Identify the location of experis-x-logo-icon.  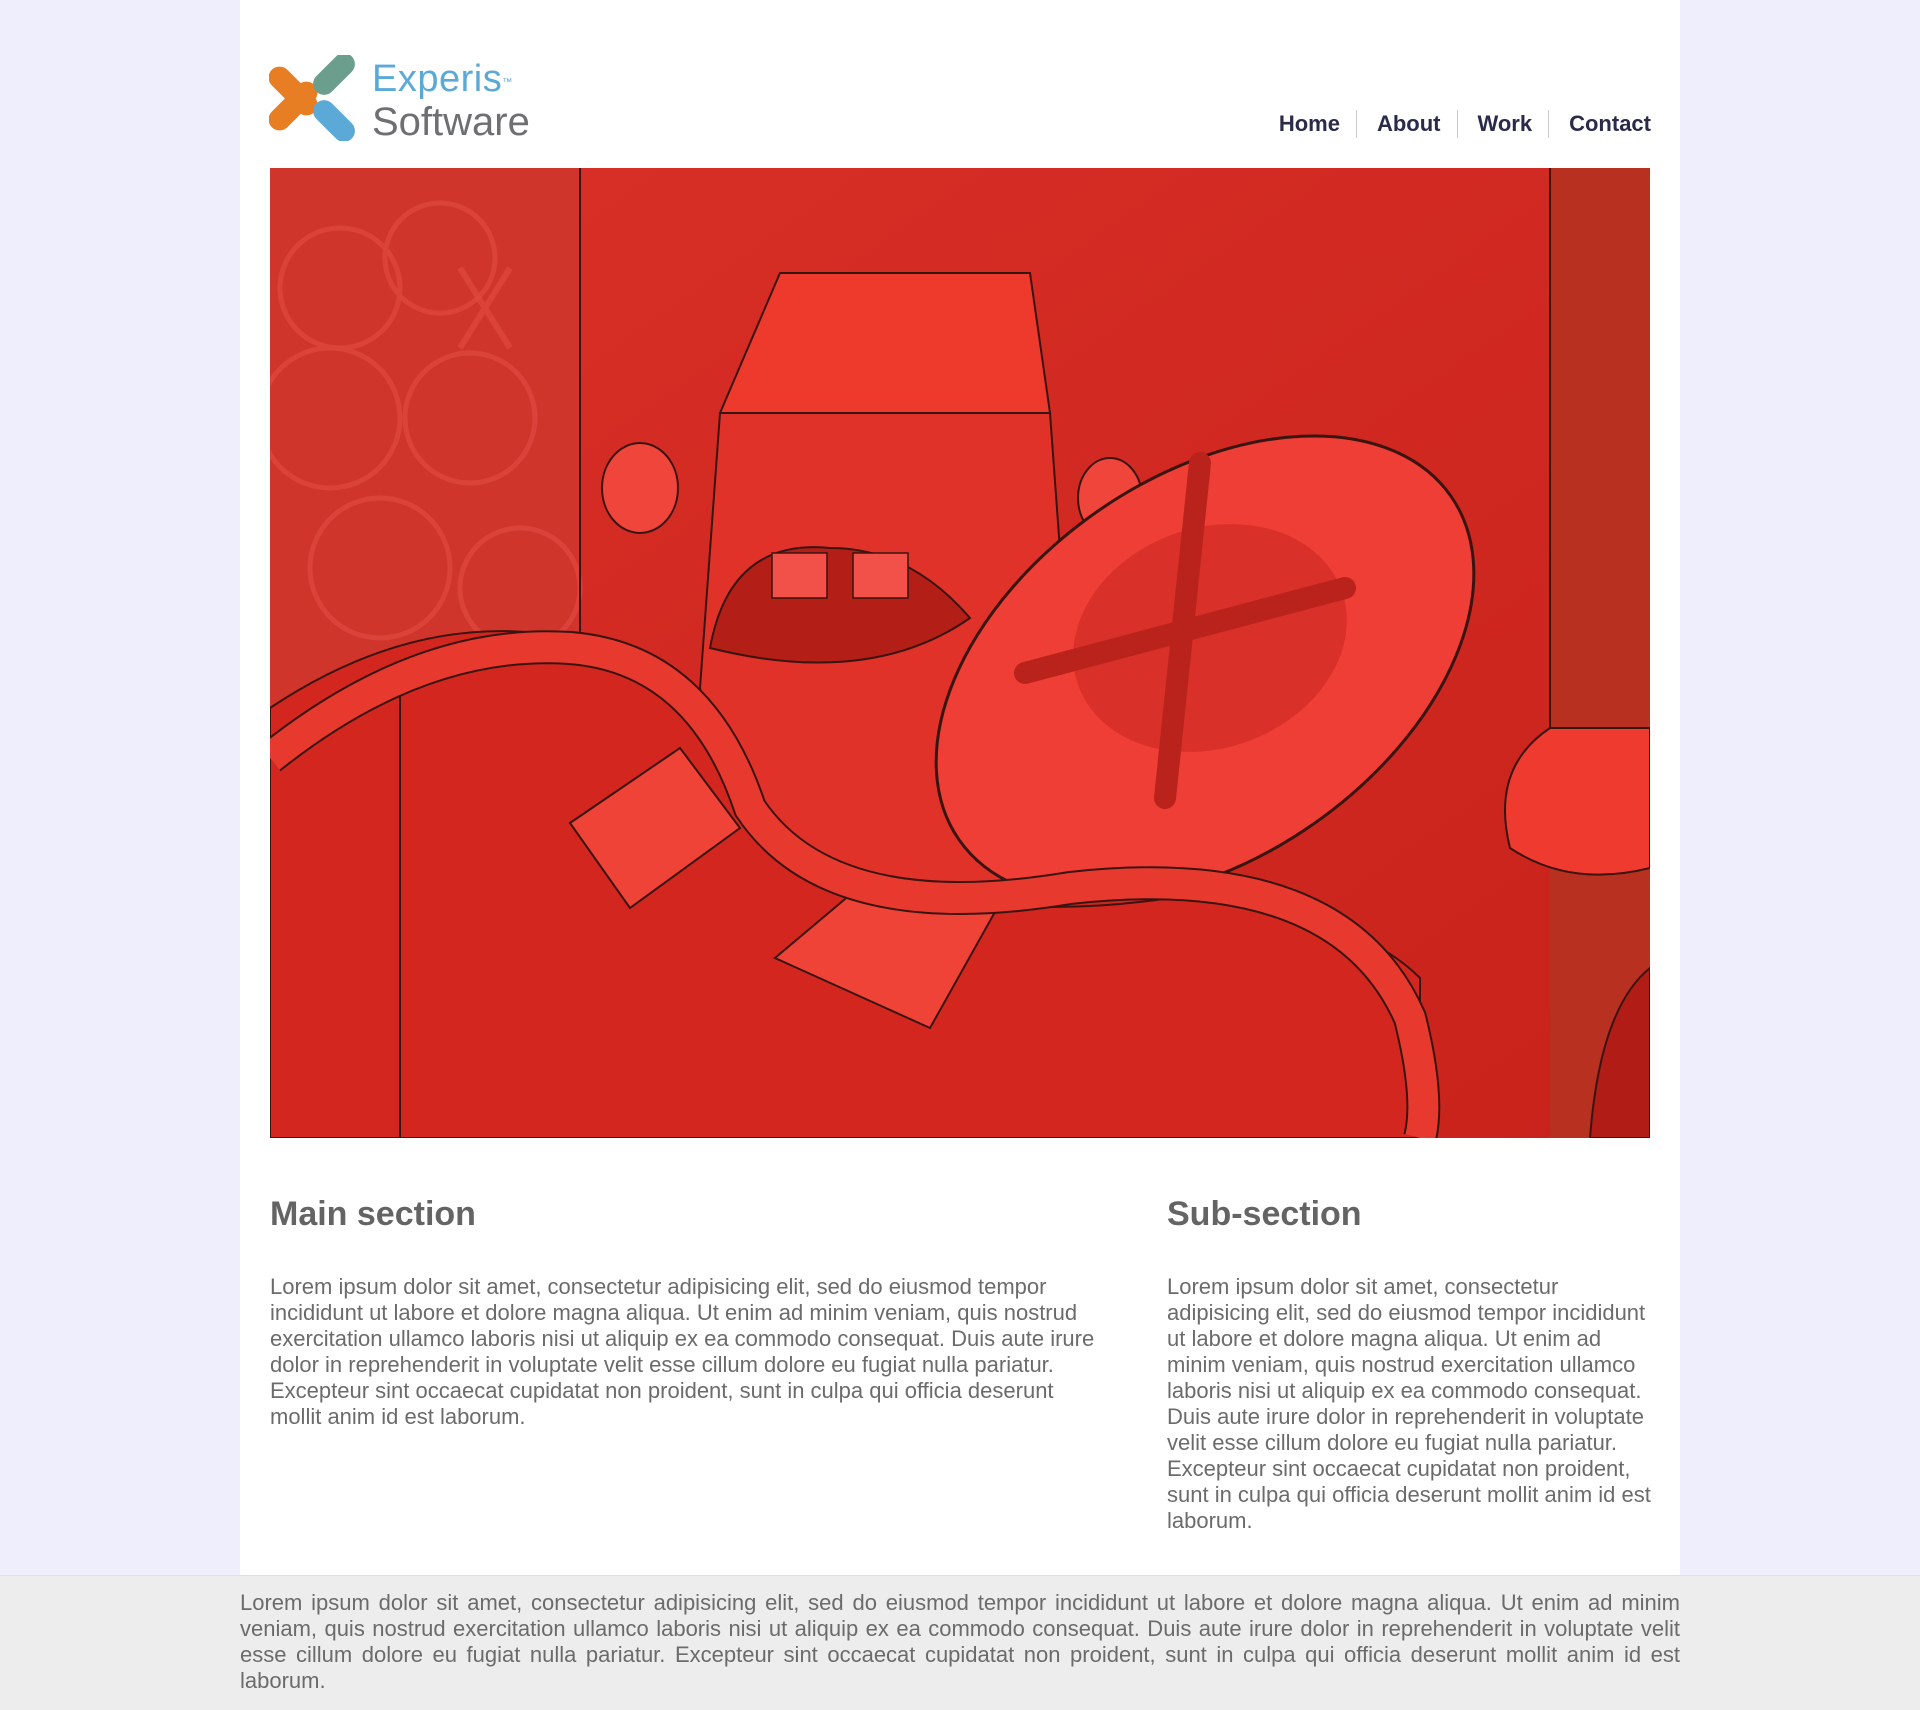
(312, 98).